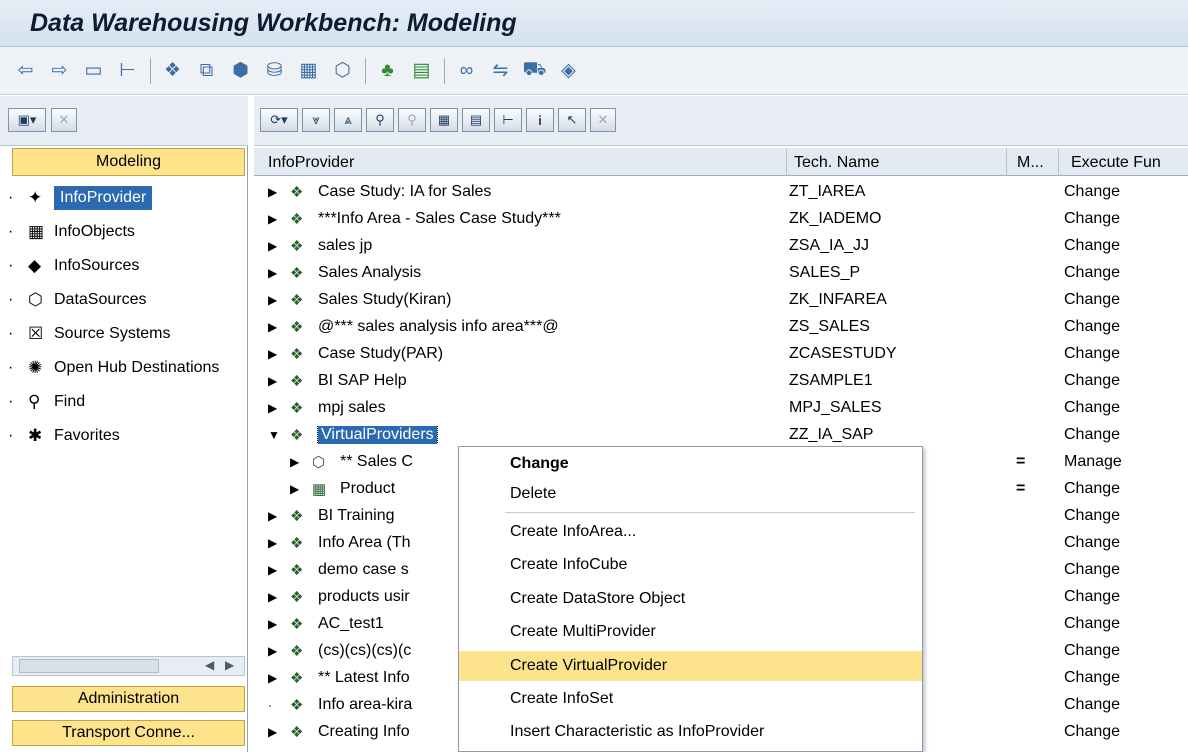 This screenshot has width=1188, height=752. I want to click on nav-item-source-systems: · ☒ Source Systems, so click(127, 334).